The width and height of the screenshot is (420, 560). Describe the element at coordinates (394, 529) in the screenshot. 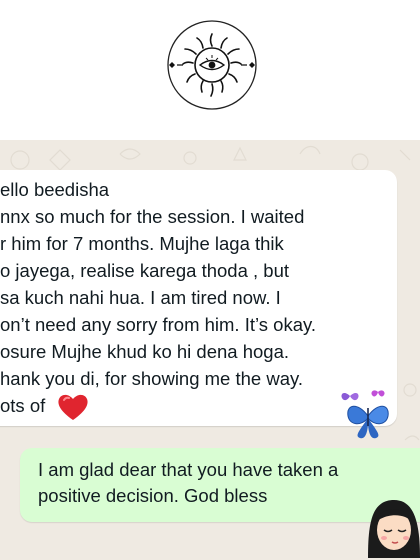

I see `girl-avatar-icon` at that location.